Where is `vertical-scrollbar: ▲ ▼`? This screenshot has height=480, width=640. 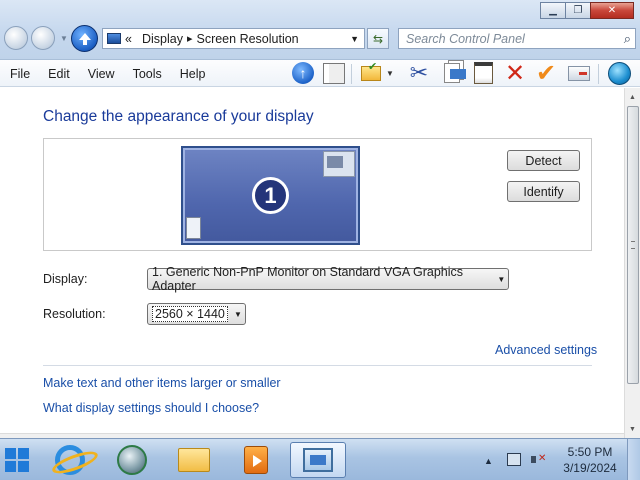
vertical-scrollbar: ▲ ▼ is located at coordinates (632, 263).